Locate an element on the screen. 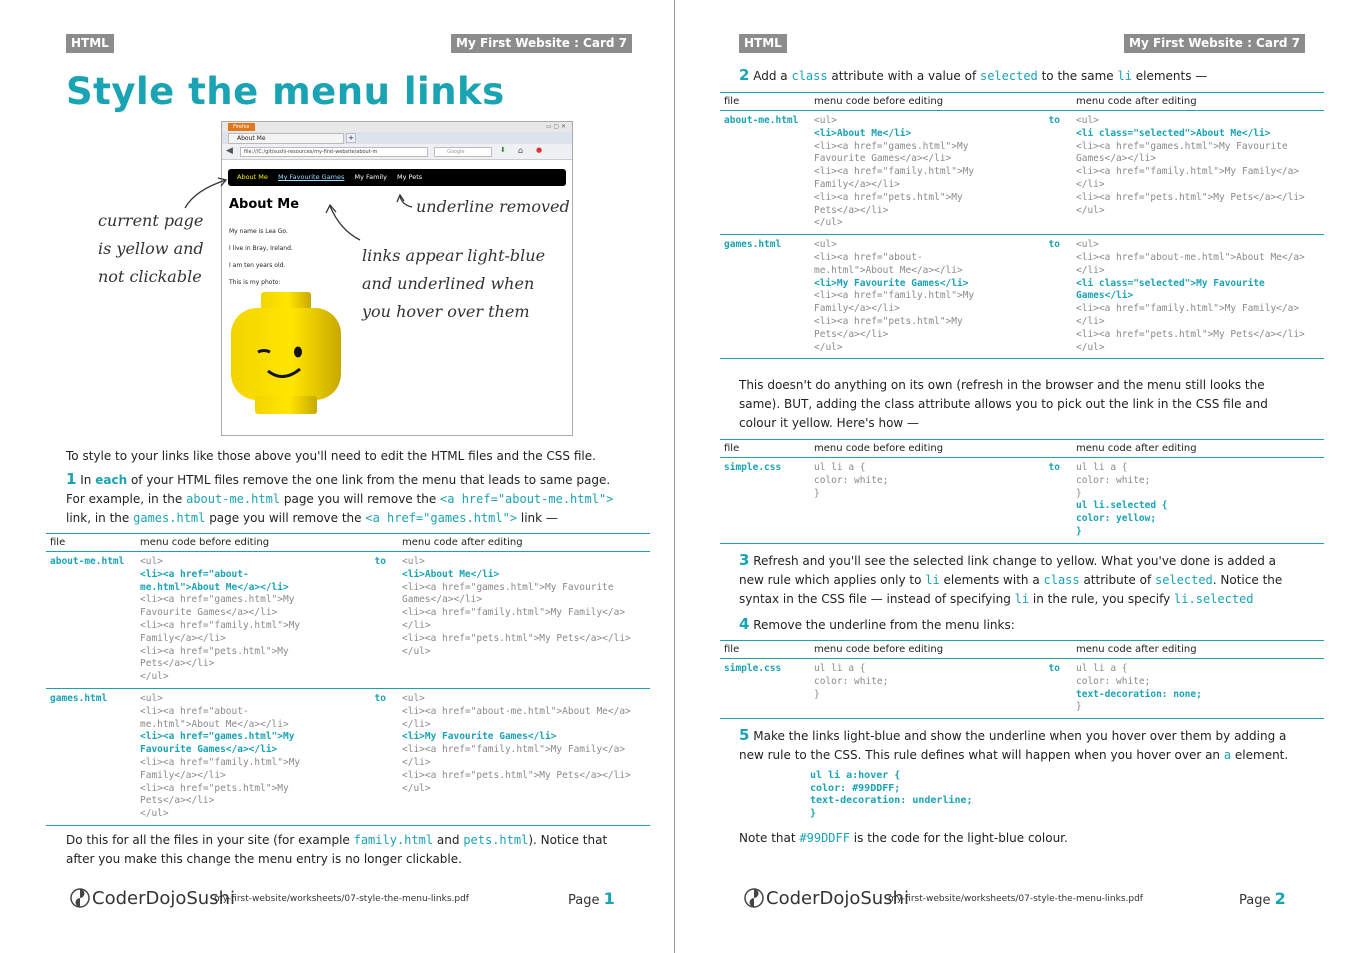  text: . Notice the is located at coordinates (1247, 580).